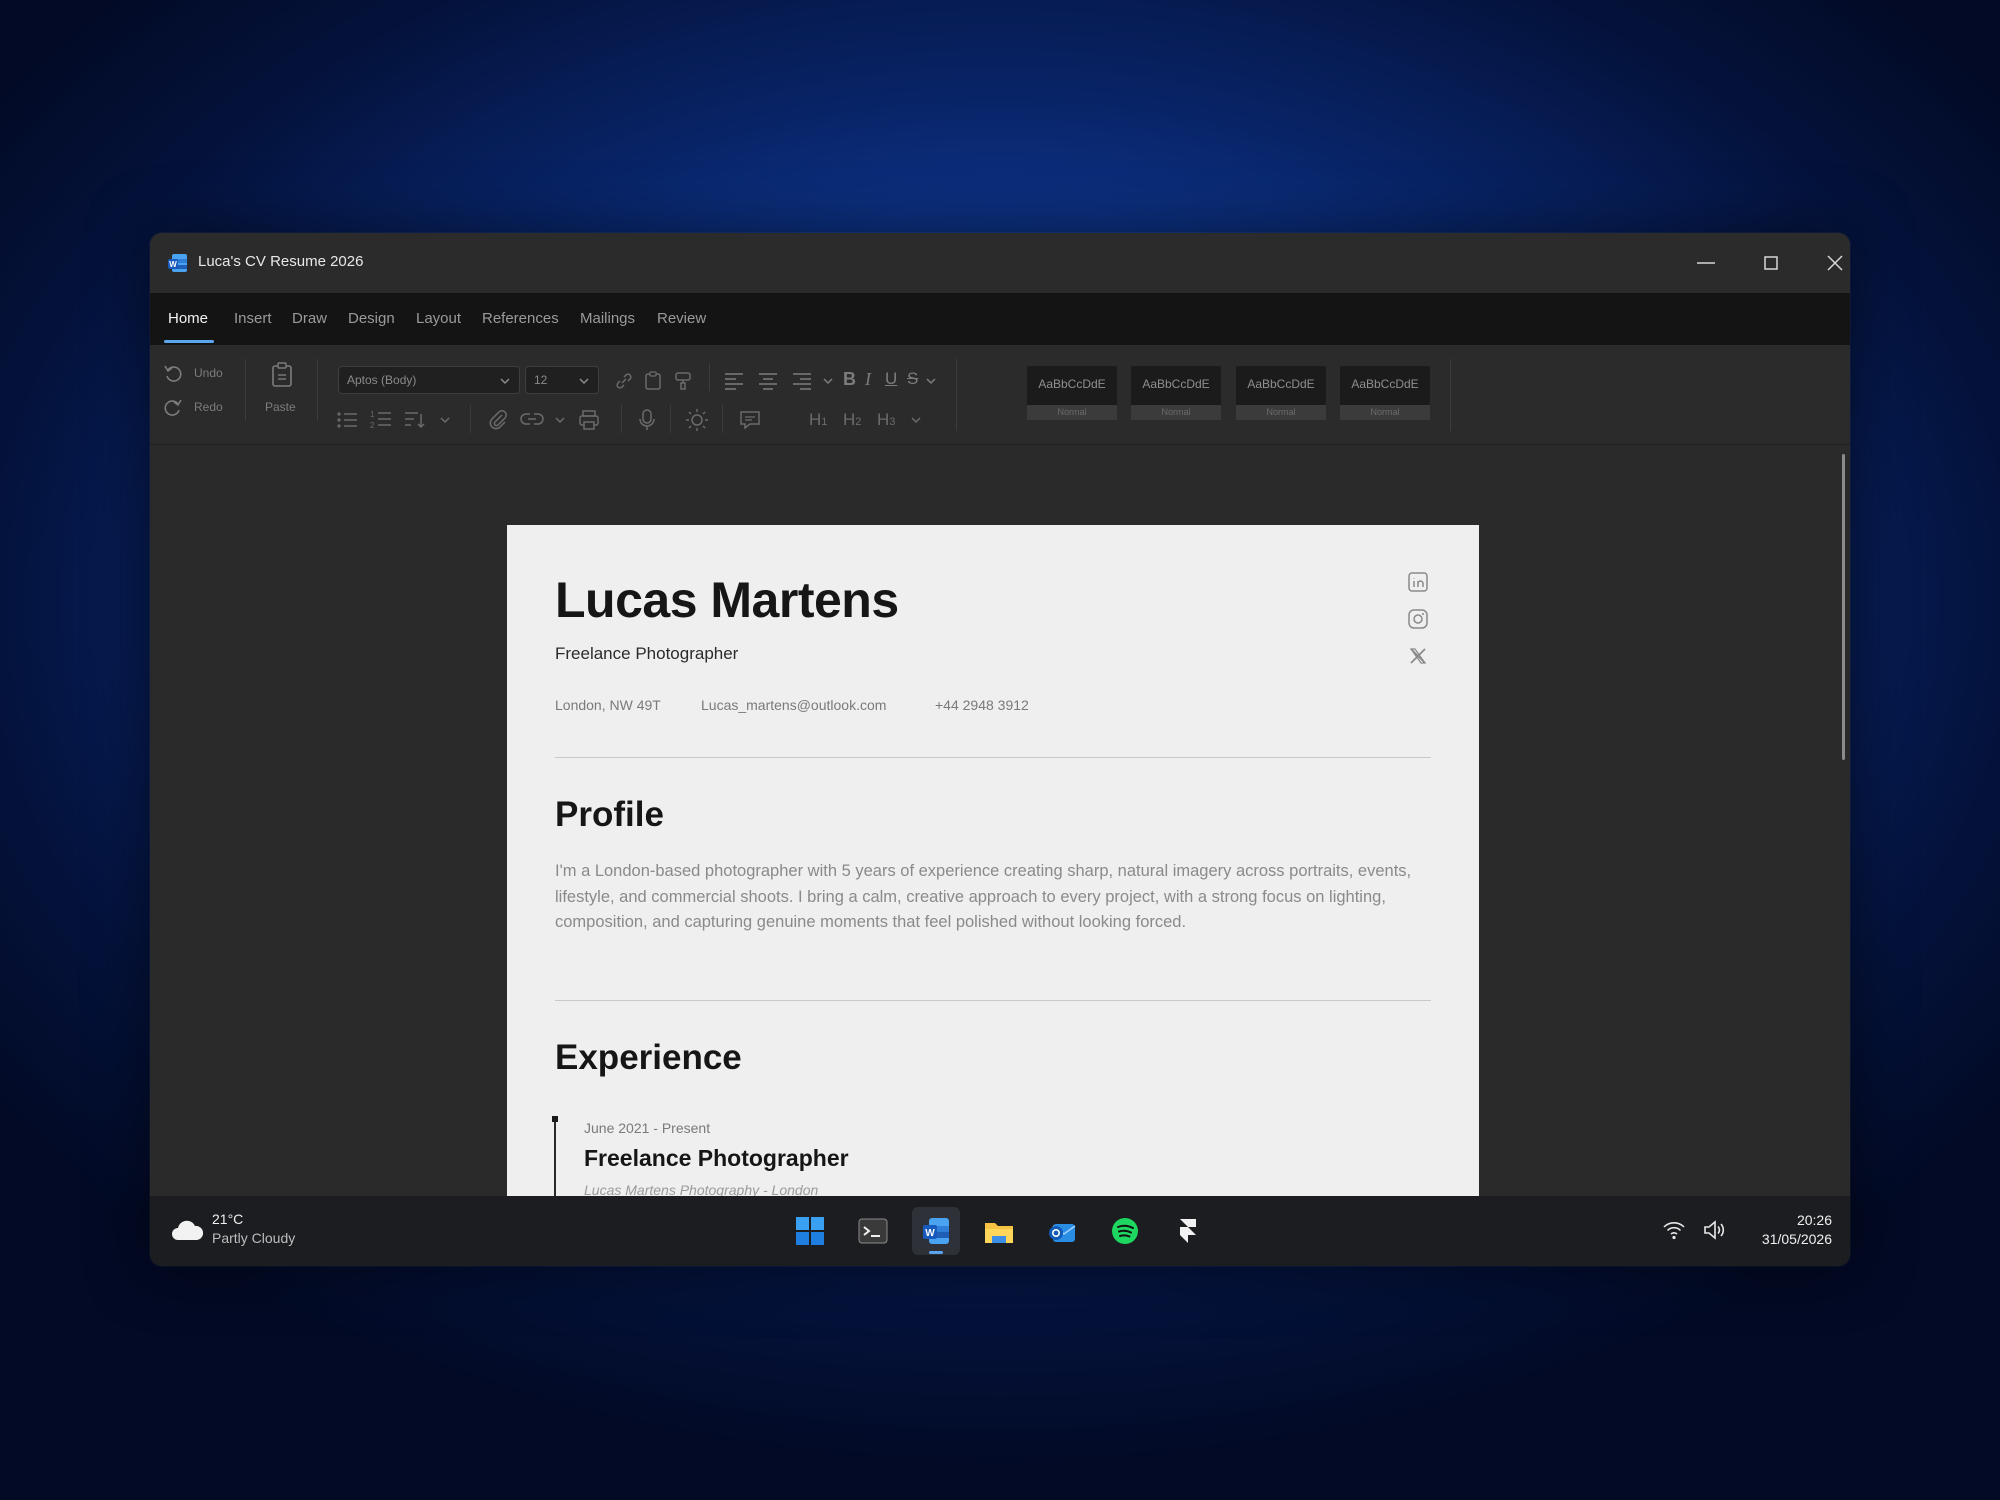 The height and width of the screenshot is (1500, 2000). I want to click on system-clock: 20:26 31/05/2026, so click(1797, 1230).